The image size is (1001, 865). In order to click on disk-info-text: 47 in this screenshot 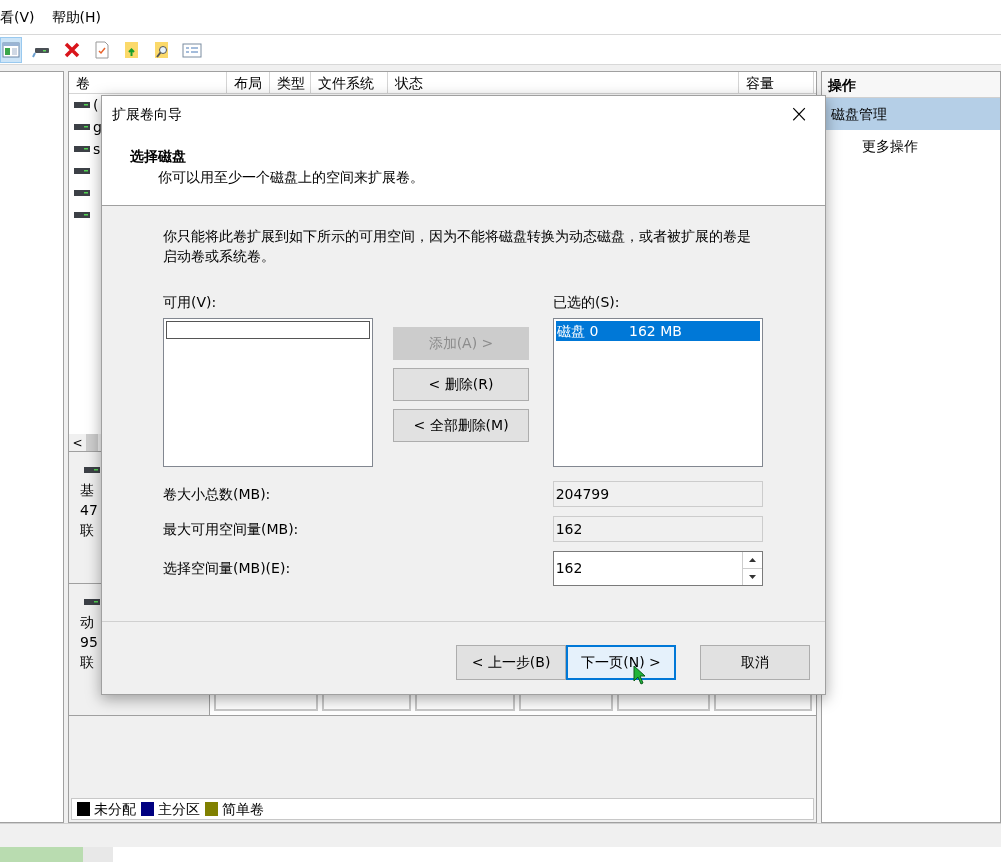, I will do `click(89, 510)`.